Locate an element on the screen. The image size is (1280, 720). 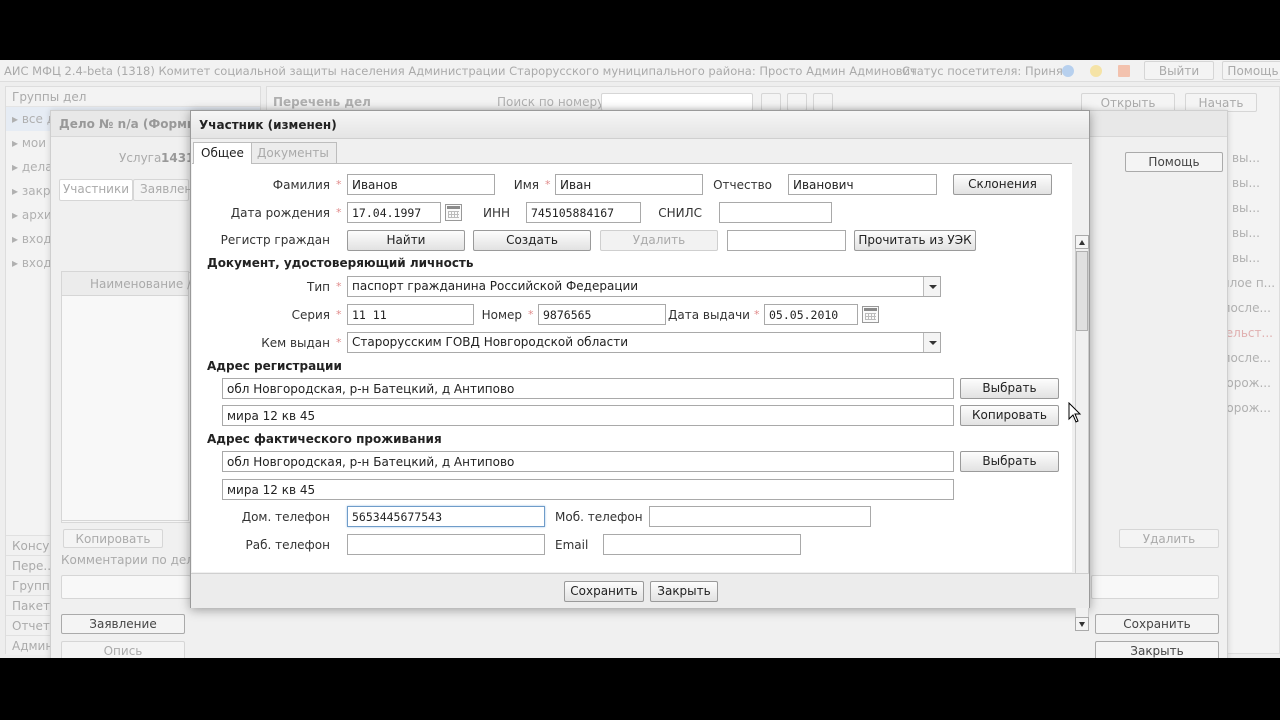
declension-button: Склонения is located at coordinates (1002, 184).